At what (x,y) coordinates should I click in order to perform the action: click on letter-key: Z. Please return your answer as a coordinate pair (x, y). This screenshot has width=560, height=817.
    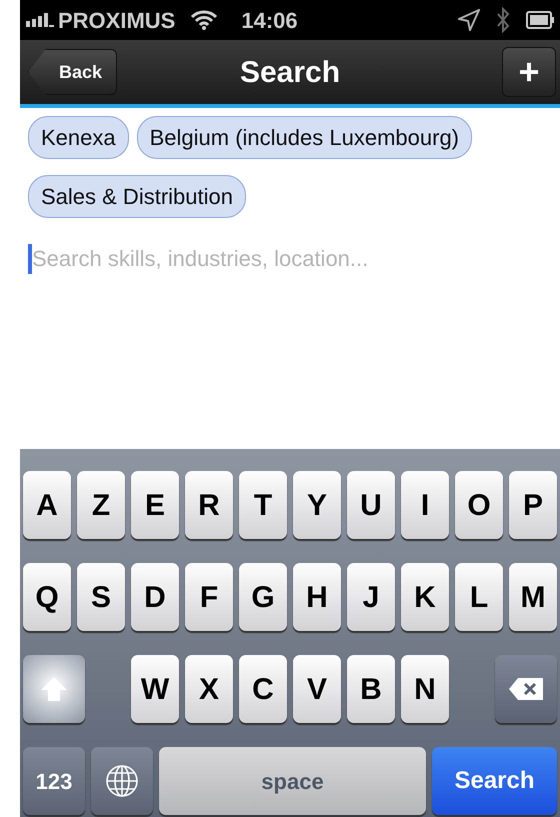
    Looking at the image, I should click on (101, 505).